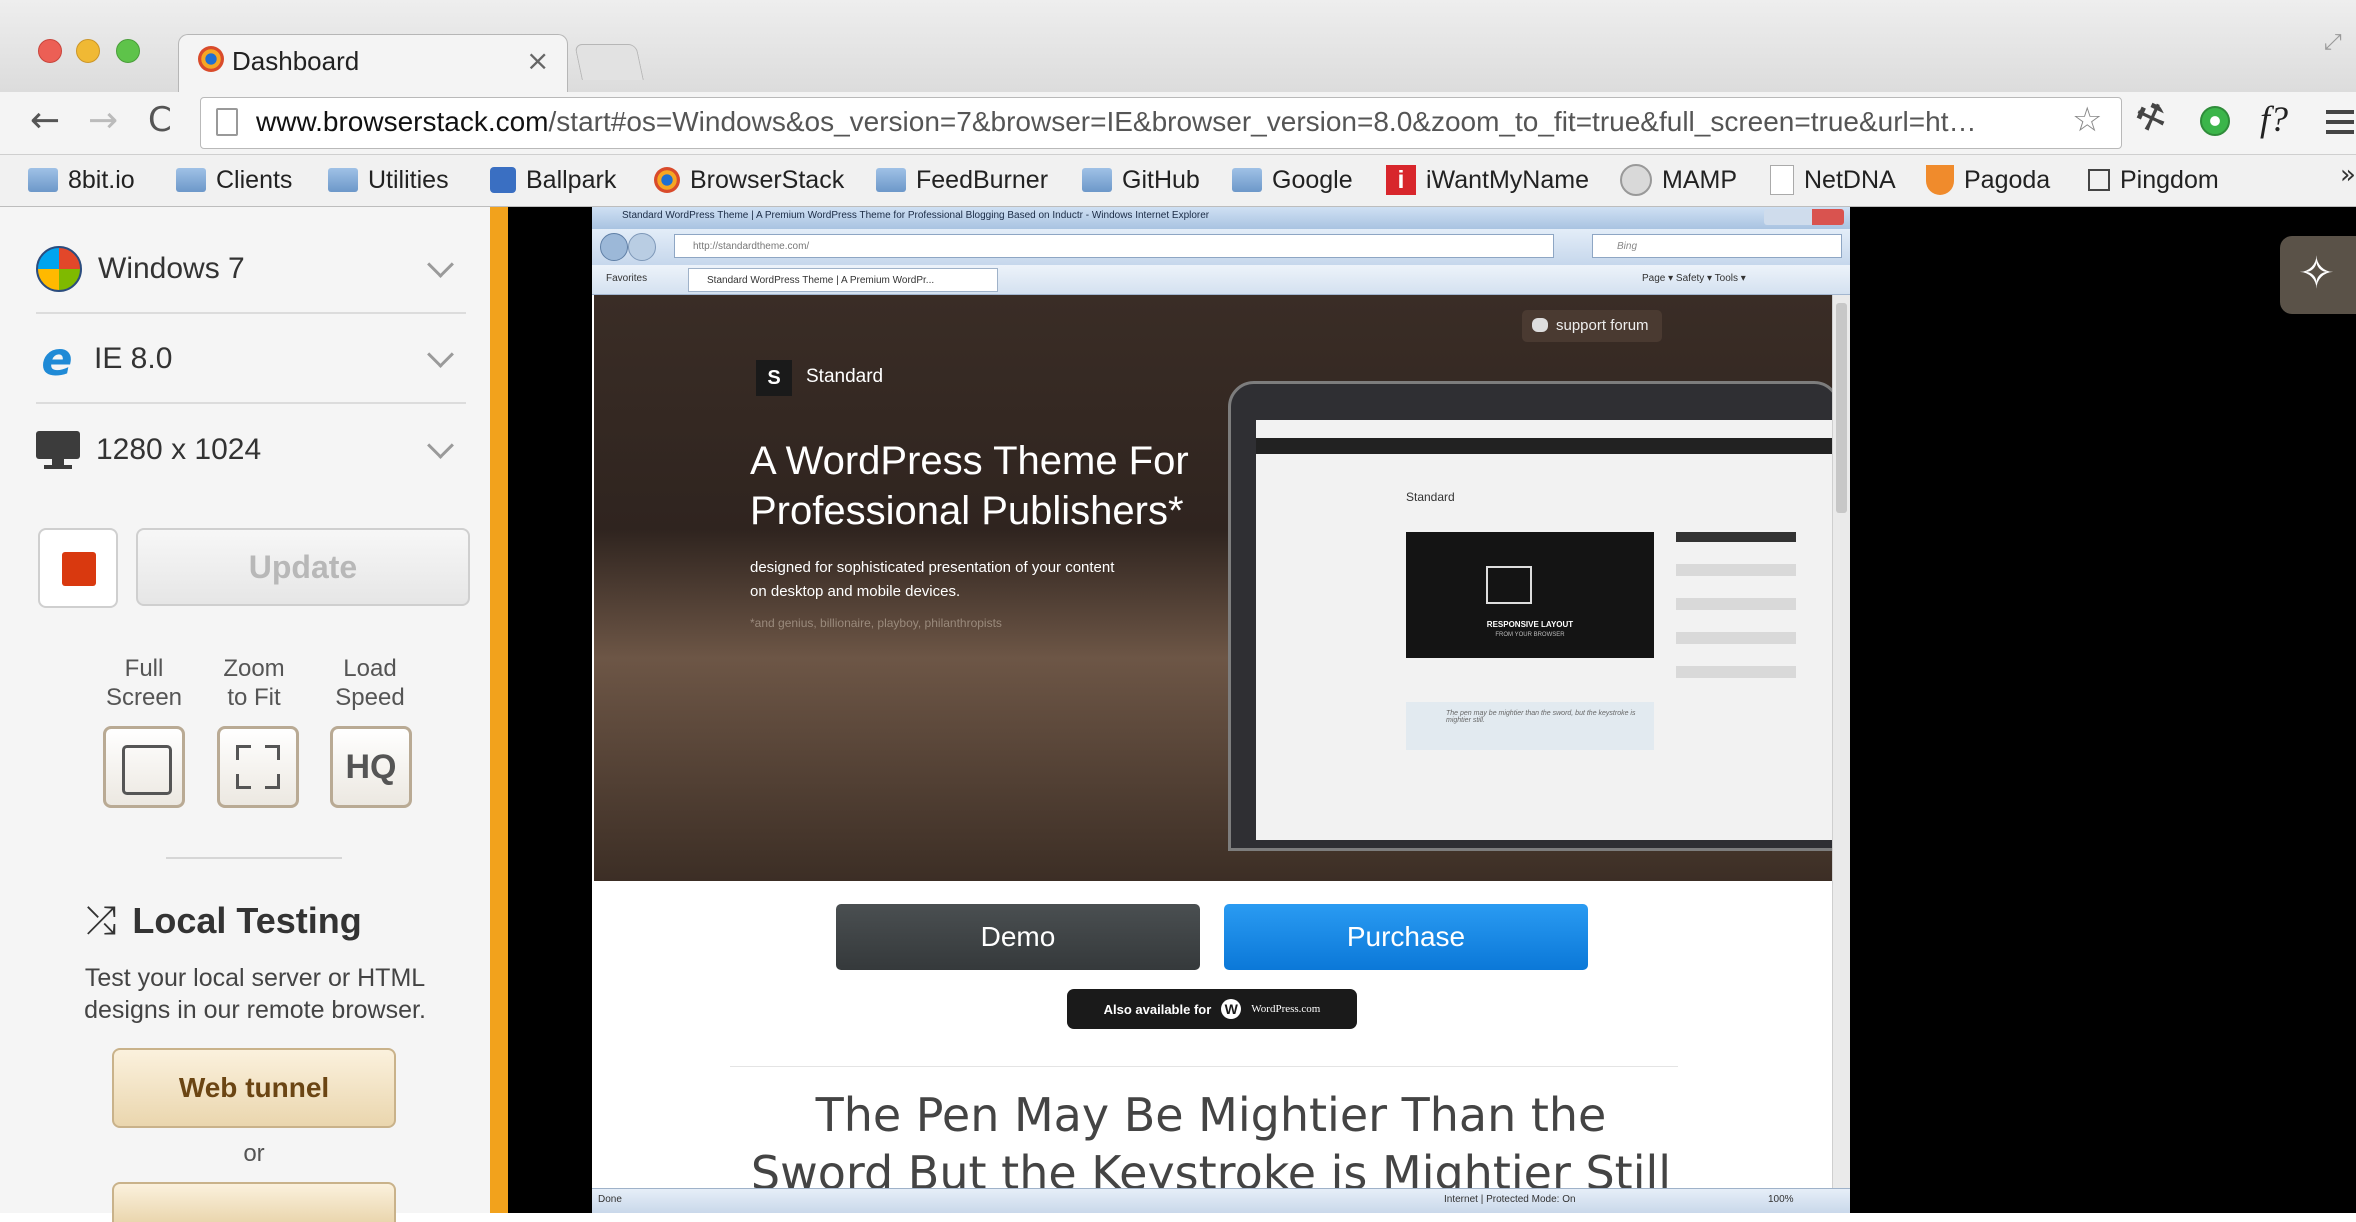  I want to click on bookmark-clients: Clients, so click(234, 180).